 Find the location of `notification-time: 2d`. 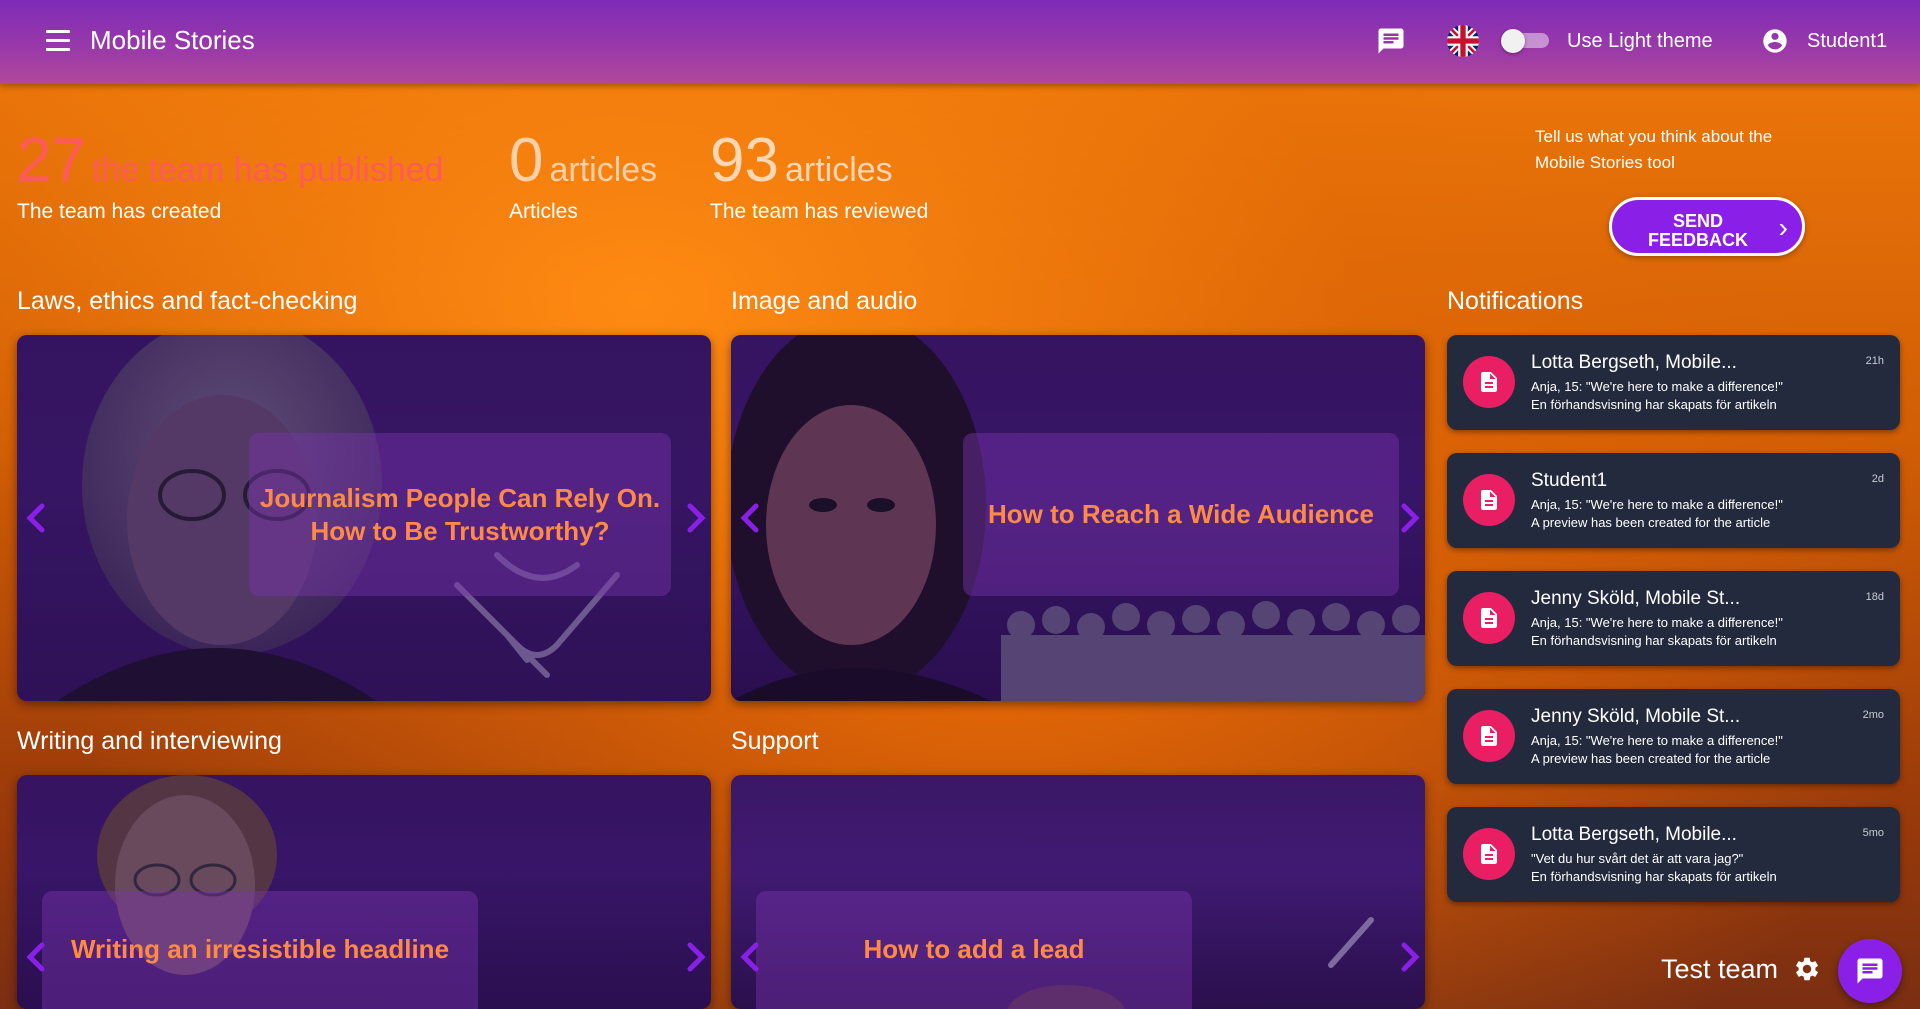

notification-time: 2d is located at coordinates (1877, 479).